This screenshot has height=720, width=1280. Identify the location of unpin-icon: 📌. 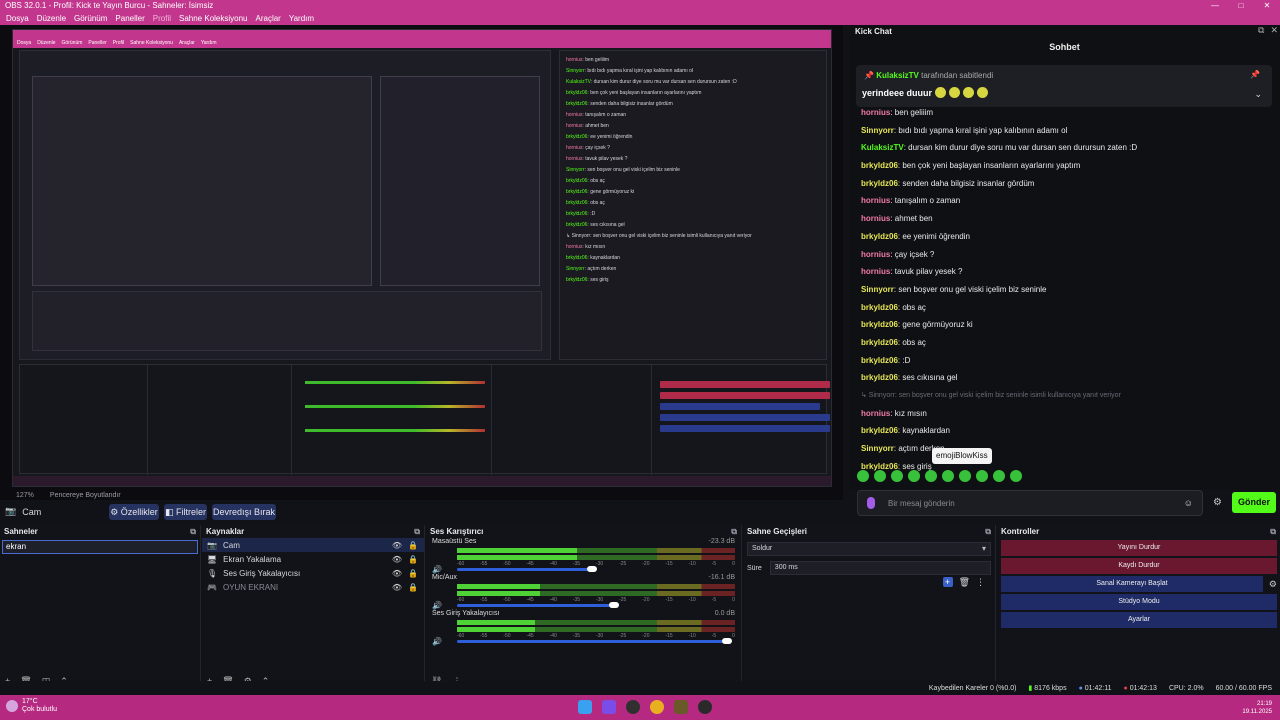
(1255, 74).